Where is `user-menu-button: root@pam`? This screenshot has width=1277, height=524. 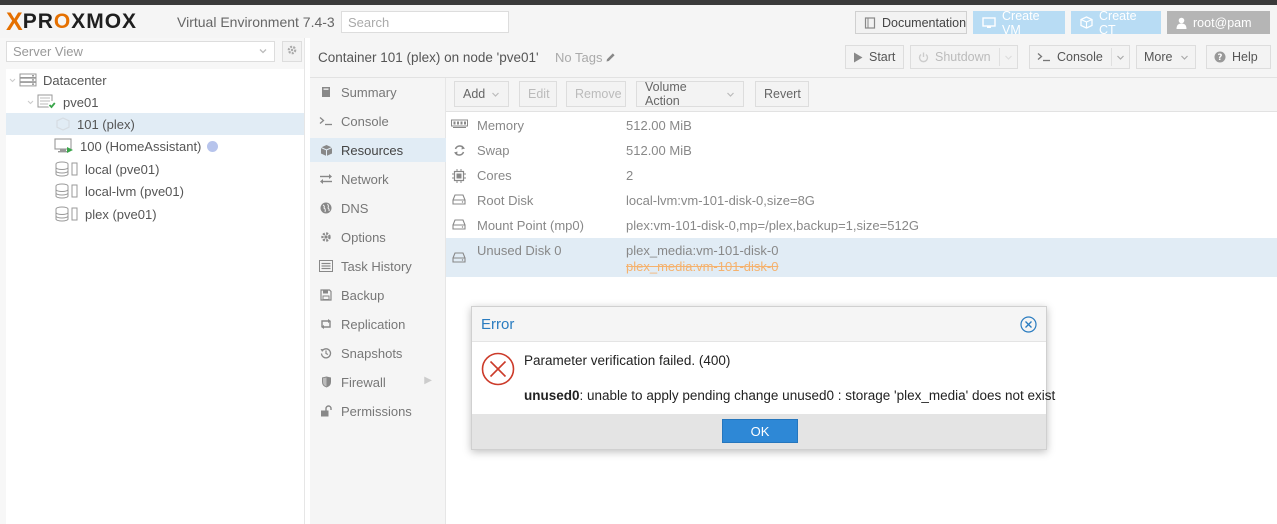 user-menu-button: root@pam is located at coordinates (1218, 22).